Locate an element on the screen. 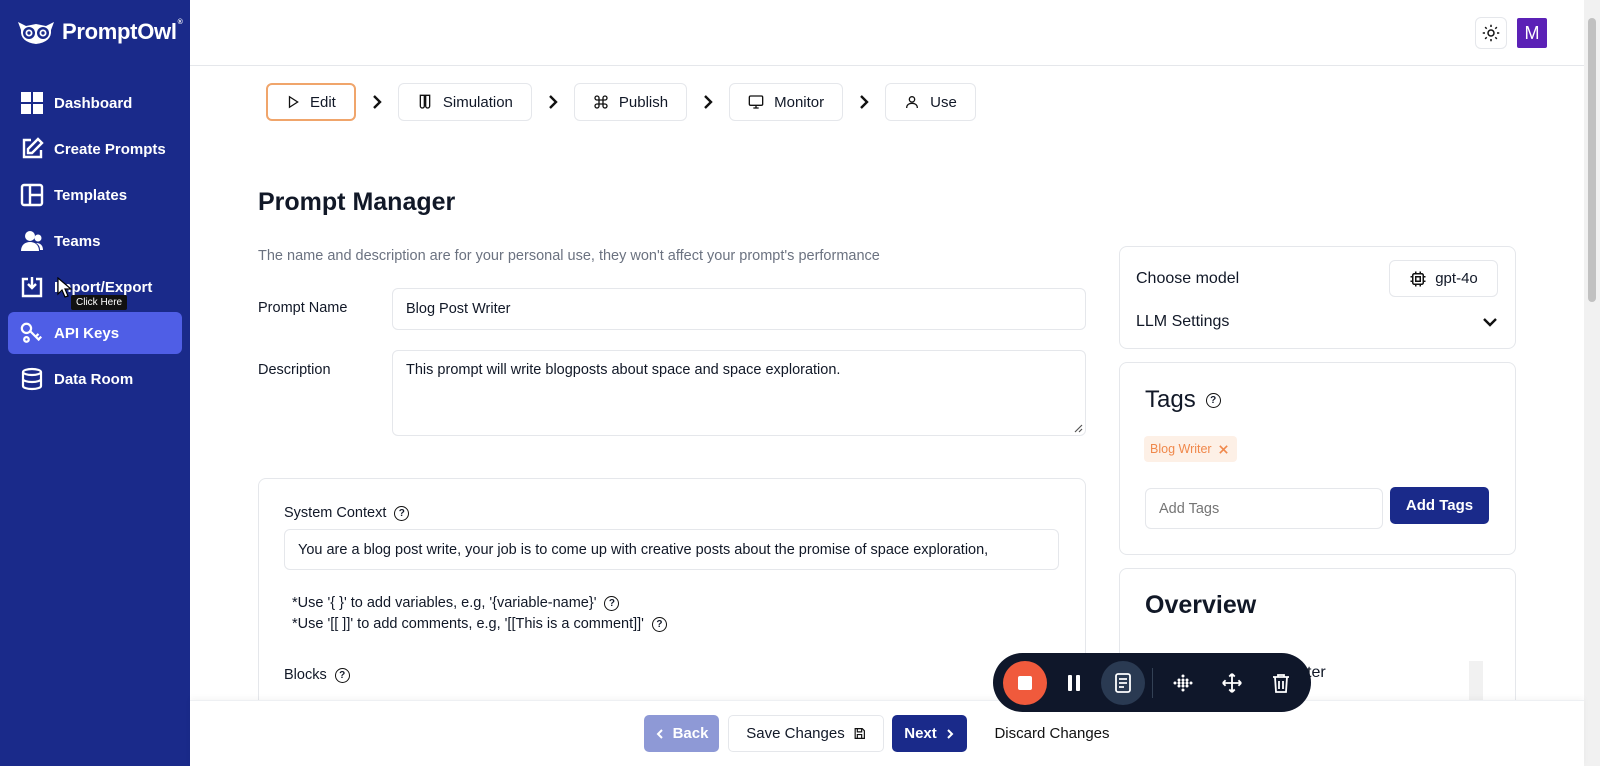 The height and width of the screenshot is (766, 1600). sidebar-item-label: Create Prompts is located at coordinates (110, 149).